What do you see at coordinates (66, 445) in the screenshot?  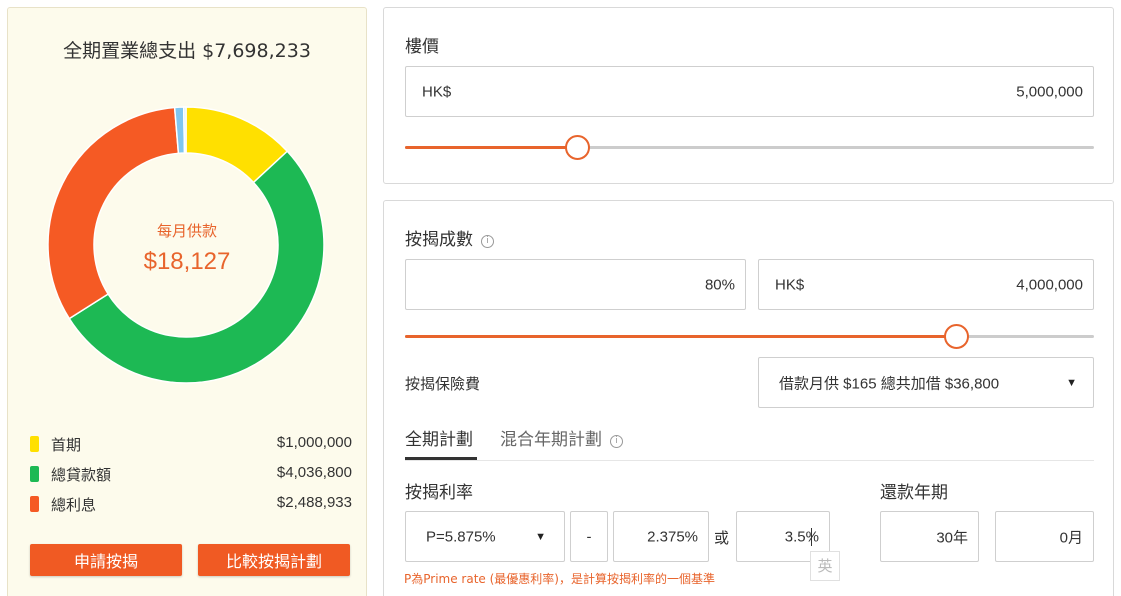 I see `legend-label: 首期` at bounding box center [66, 445].